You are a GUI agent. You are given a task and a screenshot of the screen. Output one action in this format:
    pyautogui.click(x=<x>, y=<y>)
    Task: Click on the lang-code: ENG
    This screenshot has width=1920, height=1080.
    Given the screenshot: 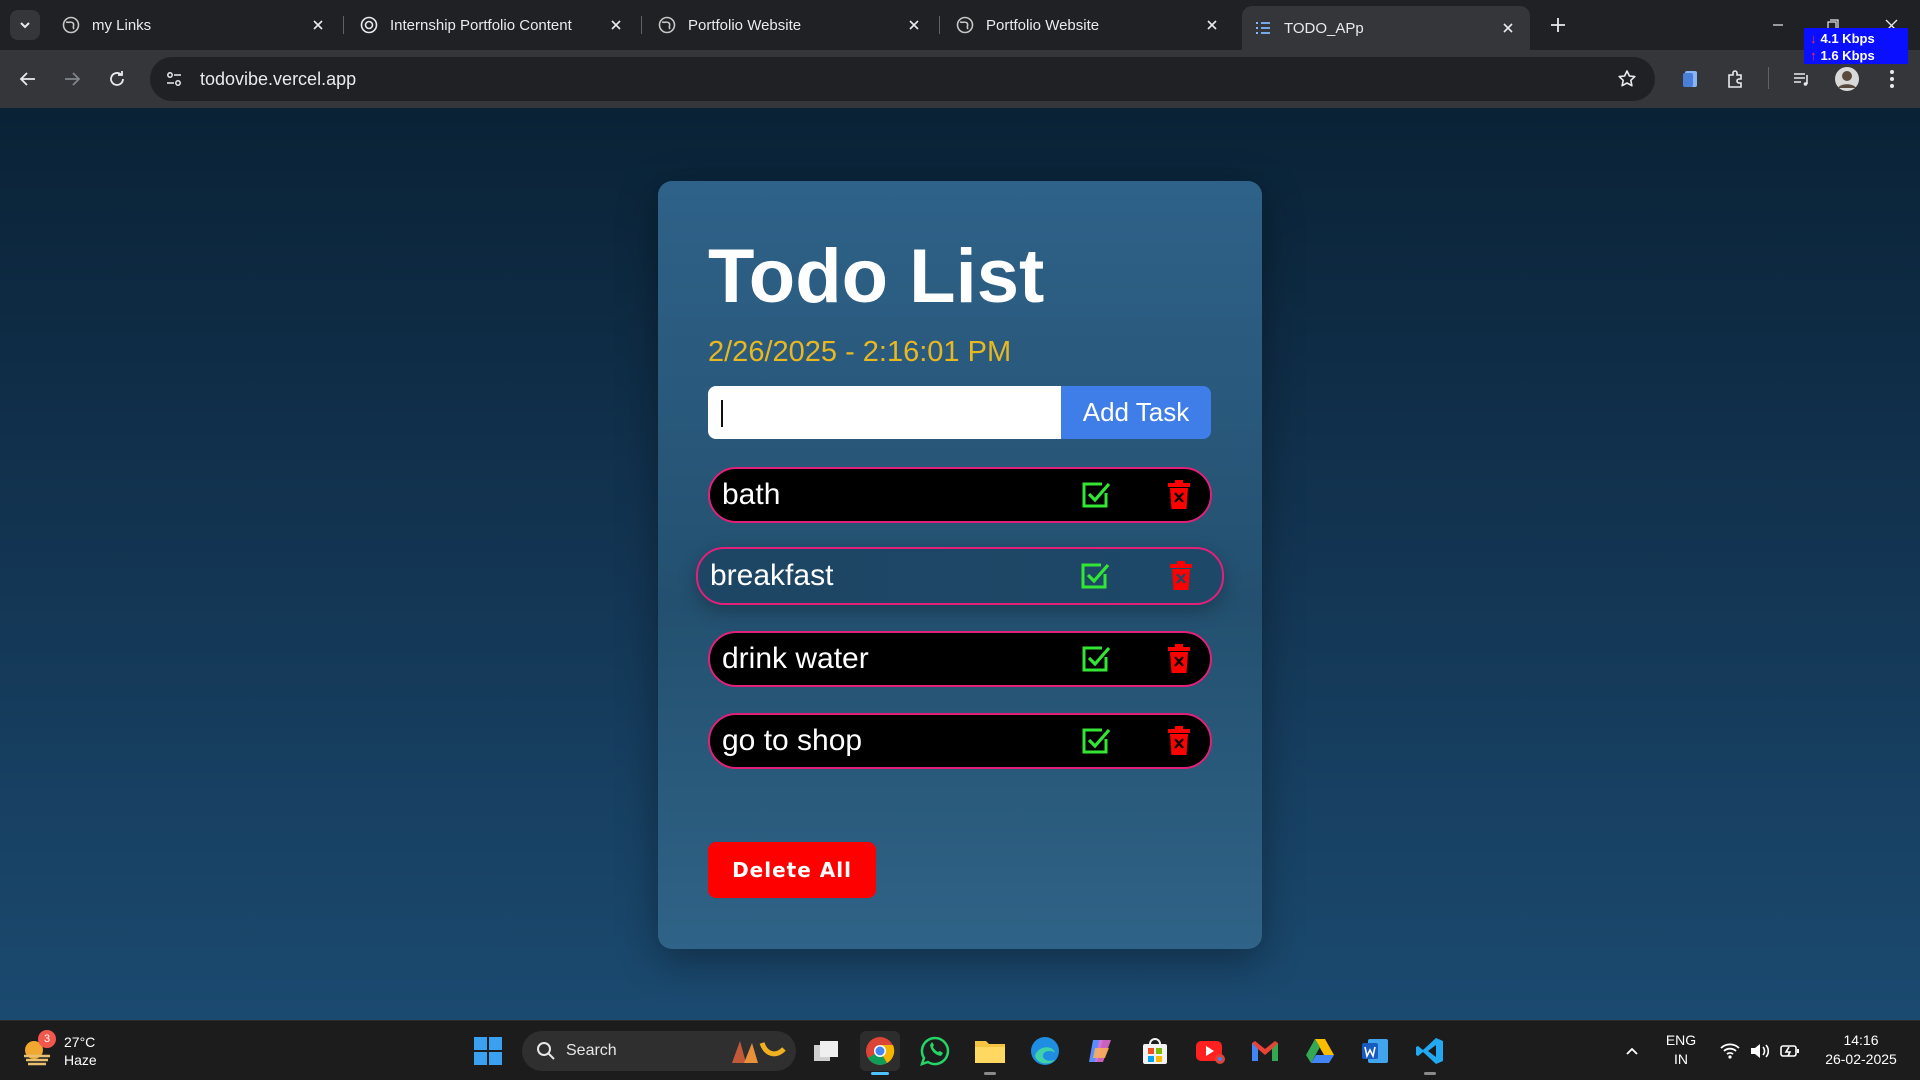 What is the action you would take?
    pyautogui.click(x=1681, y=1040)
    